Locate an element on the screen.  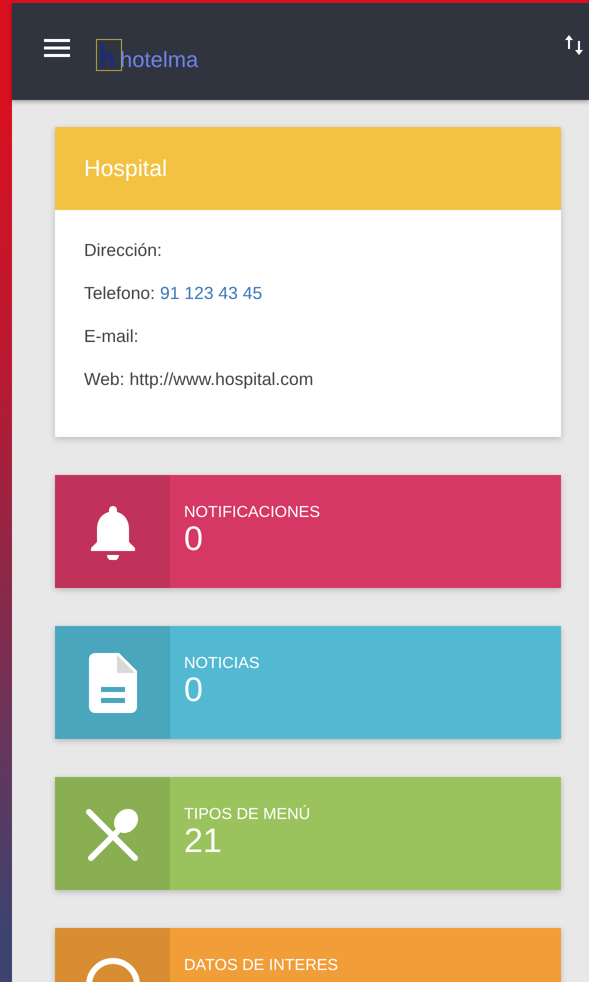
hotel-name: Hospital is located at coordinates (126, 168).